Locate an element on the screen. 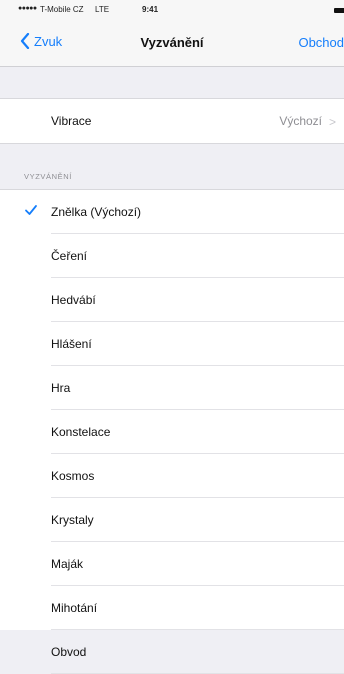  ringtone-item-0: Znělka (Výchozí) is located at coordinates (172, 212).